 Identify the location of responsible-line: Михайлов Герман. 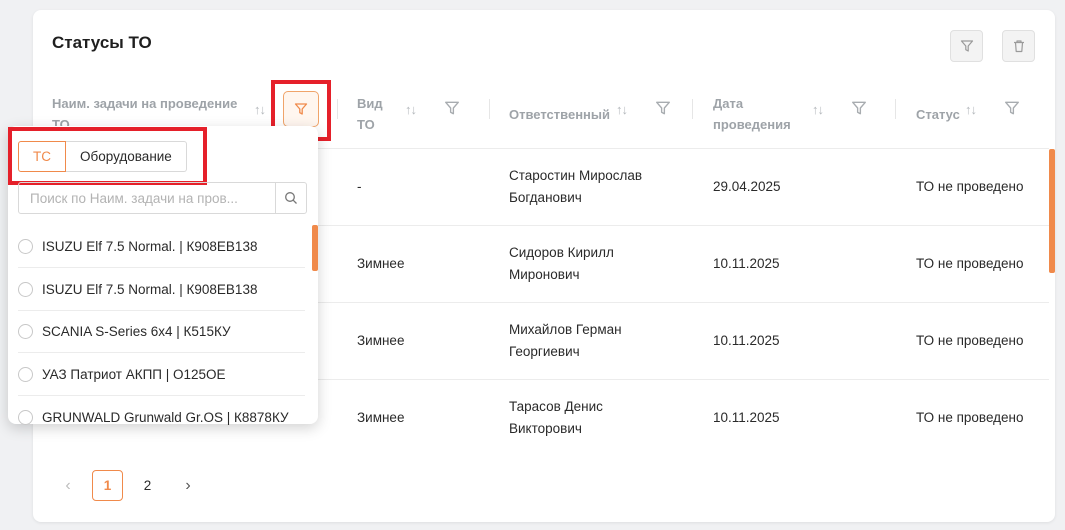
(565, 329).